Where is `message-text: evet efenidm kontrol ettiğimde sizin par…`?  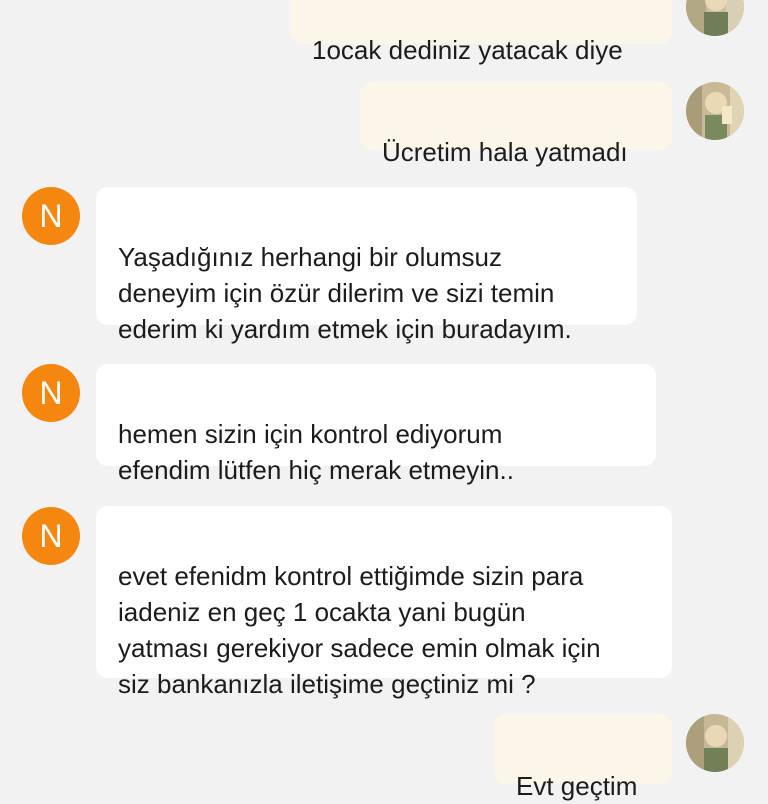 message-text: evet efenidm kontrol ettiğimde sizin par… is located at coordinates (359, 630).